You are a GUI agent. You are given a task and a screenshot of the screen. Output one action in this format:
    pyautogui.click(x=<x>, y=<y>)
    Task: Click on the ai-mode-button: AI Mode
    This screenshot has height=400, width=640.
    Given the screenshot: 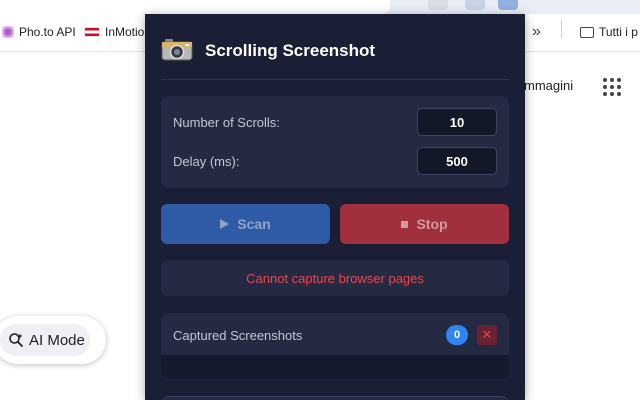 What is the action you would take?
    pyautogui.click(x=45, y=340)
    